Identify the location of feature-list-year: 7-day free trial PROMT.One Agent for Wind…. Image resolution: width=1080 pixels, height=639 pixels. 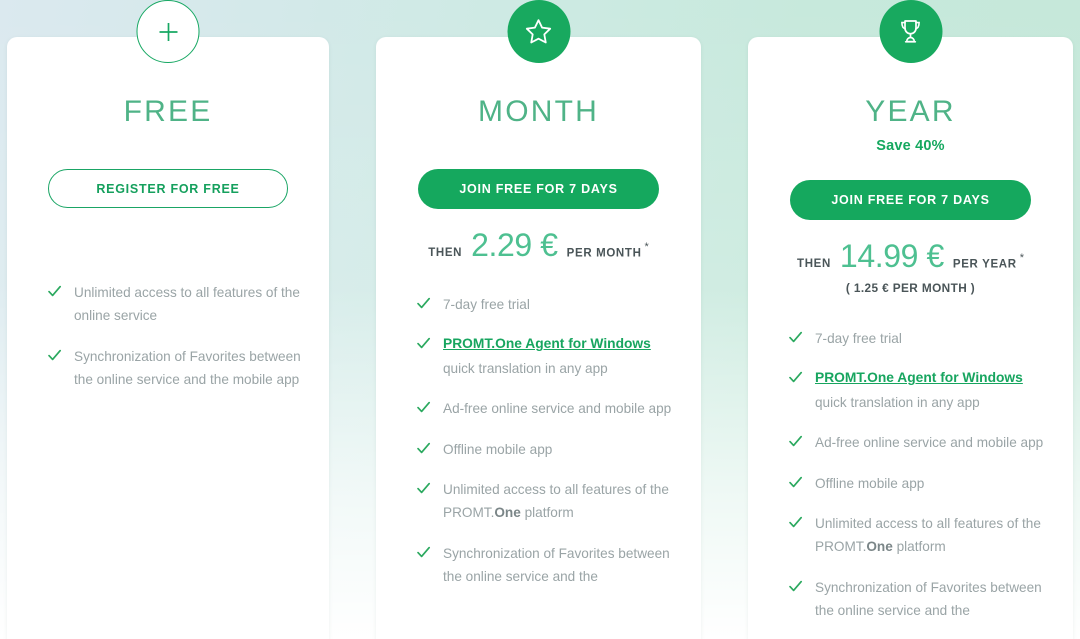
(910, 474).